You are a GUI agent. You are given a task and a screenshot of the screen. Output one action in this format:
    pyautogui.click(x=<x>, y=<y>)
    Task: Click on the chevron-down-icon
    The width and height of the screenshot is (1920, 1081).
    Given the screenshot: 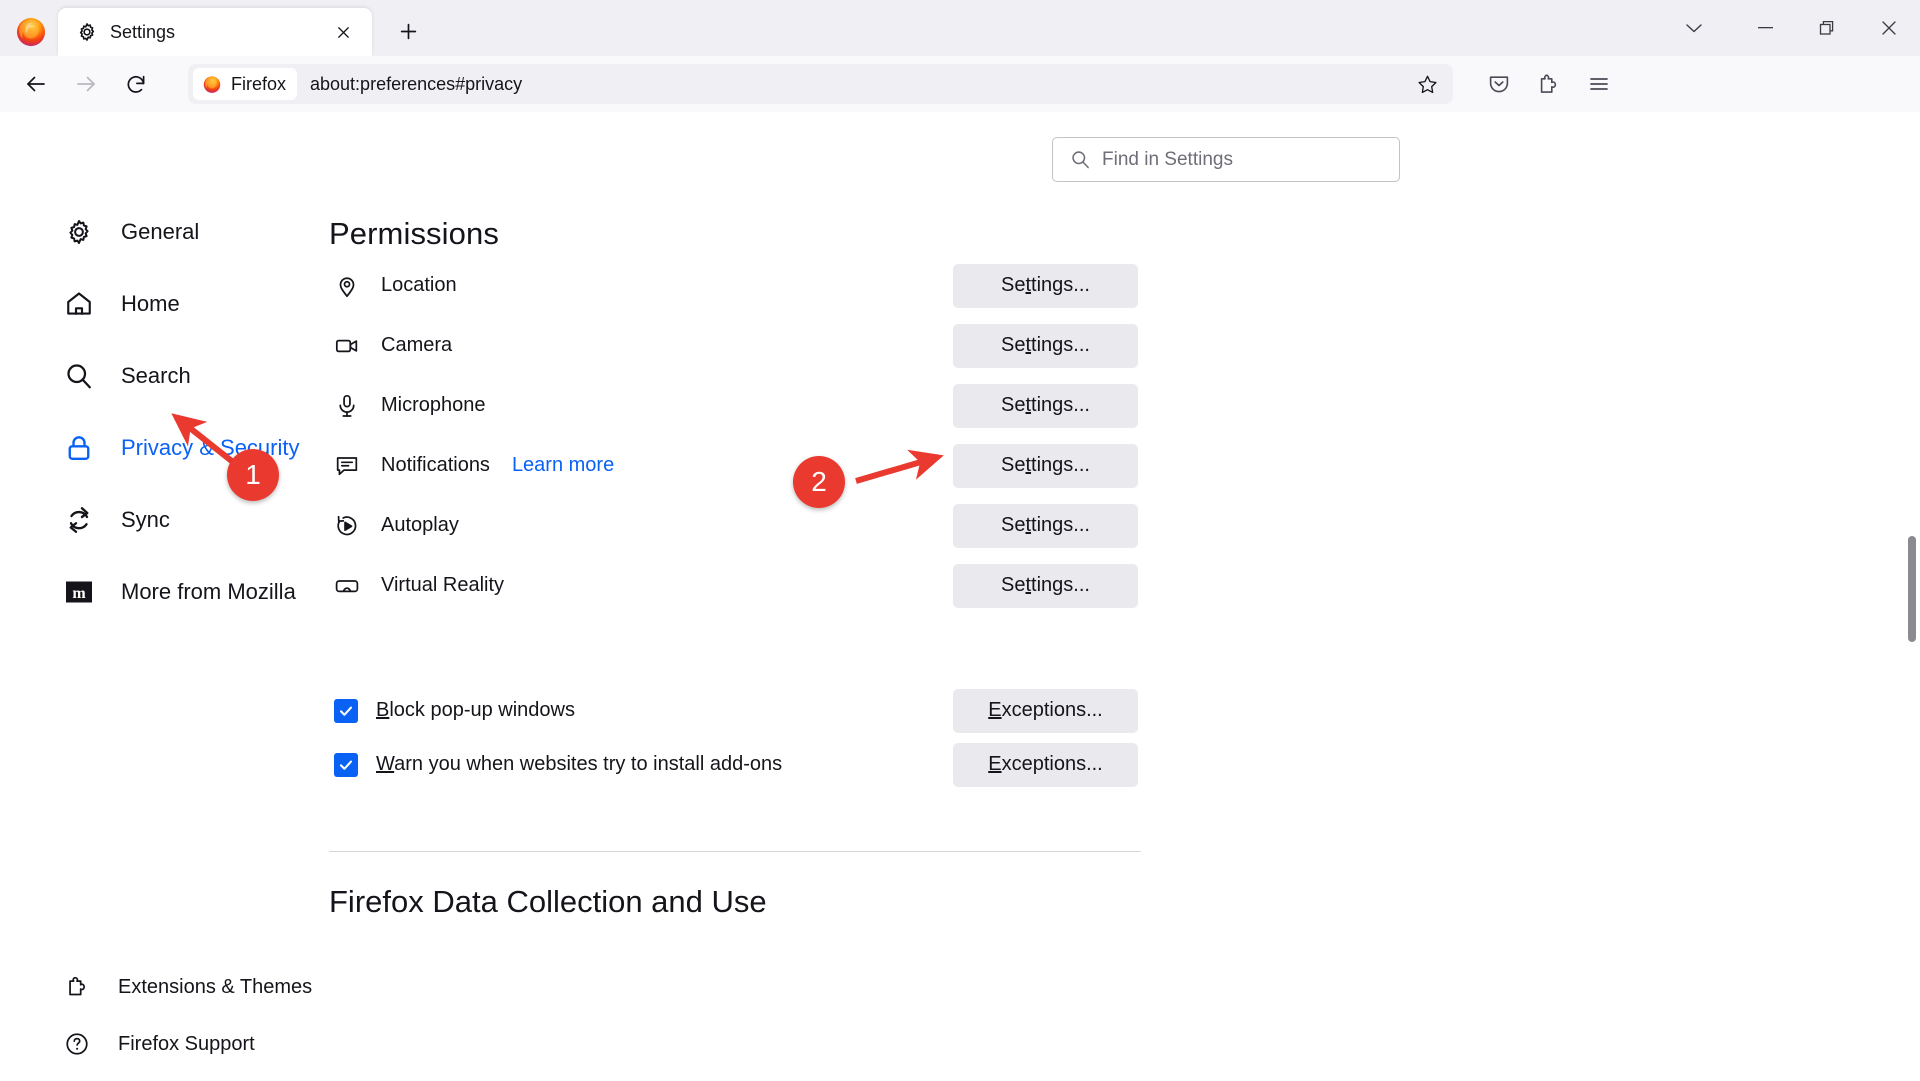 What is the action you would take?
    pyautogui.click(x=1694, y=28)
    